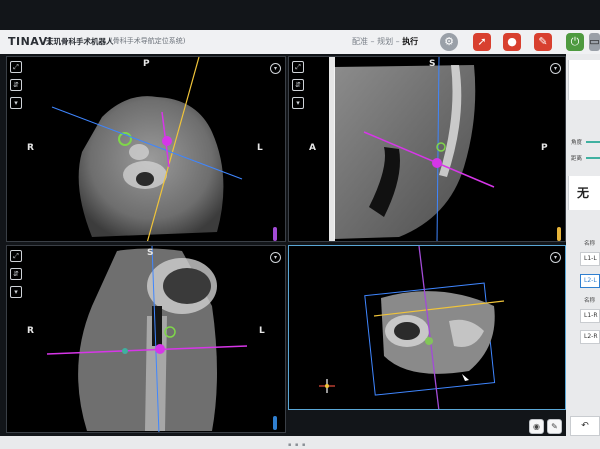 Image resolution: width=600 pixels, height=449 pixels. I want to click on coronal-ct-image, so click(147, 339).